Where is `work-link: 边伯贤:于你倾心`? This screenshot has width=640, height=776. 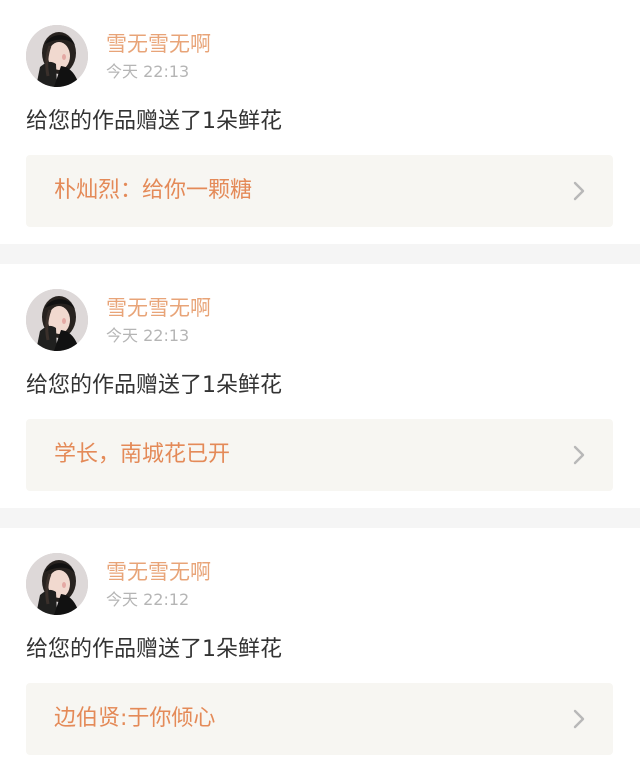
work-link: 边伯贤:于你倾心 is located at coordinates (319, 719).